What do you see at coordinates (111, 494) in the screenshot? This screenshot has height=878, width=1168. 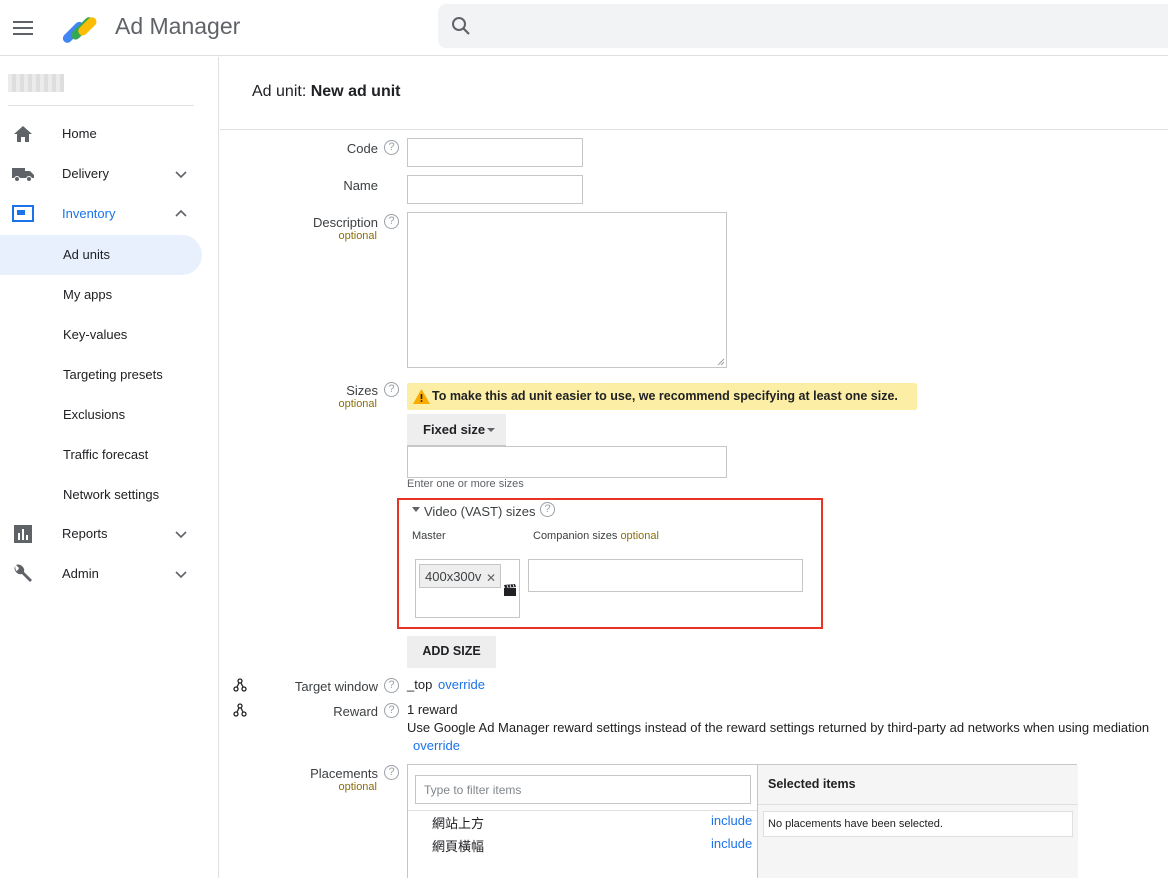 I see `sidebar-subitem-label: Network settings` at bounding box center [111, 494].